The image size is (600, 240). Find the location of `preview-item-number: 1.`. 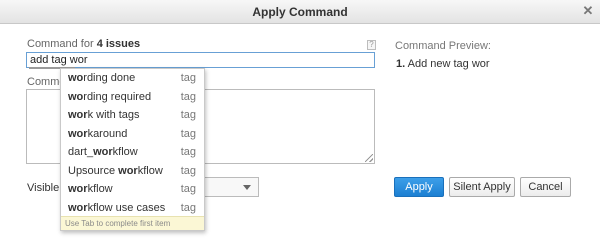

preview-item-number: 1. is located at coordinates (401, 64).